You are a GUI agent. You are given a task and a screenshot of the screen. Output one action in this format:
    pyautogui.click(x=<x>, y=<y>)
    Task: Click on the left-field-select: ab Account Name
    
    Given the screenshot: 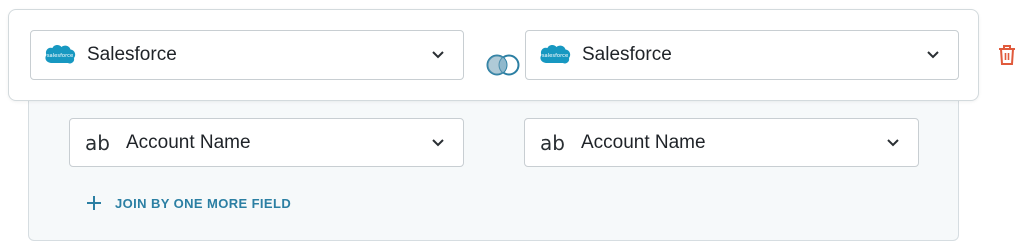 What is the action you would take?
    pyautogui.click(x=266, y=142)
    